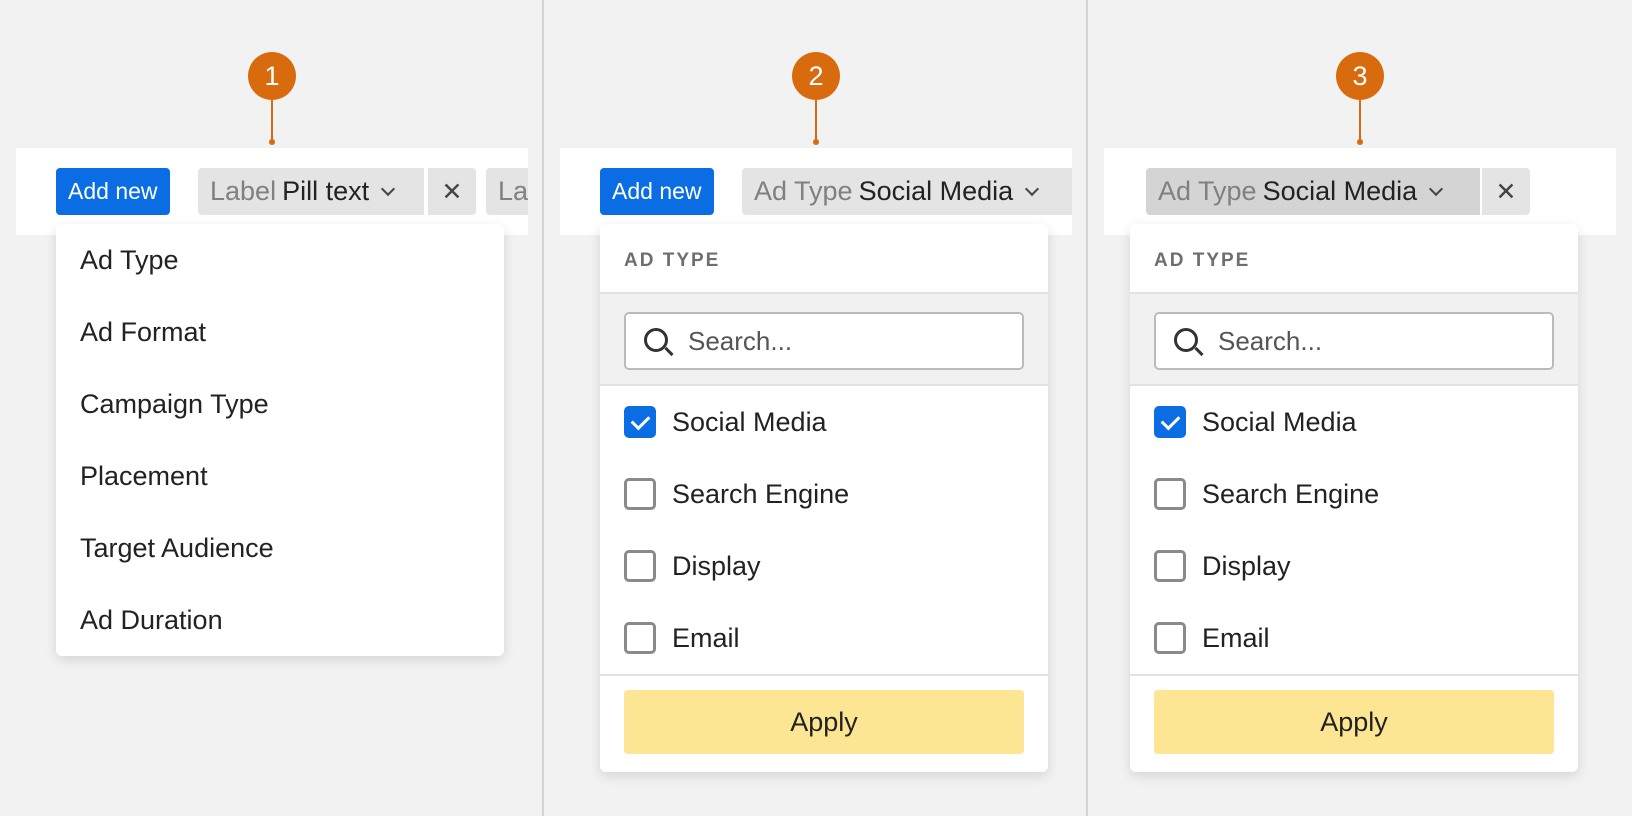  I want to click on menu-item: Target Audience, so click(280, 548).